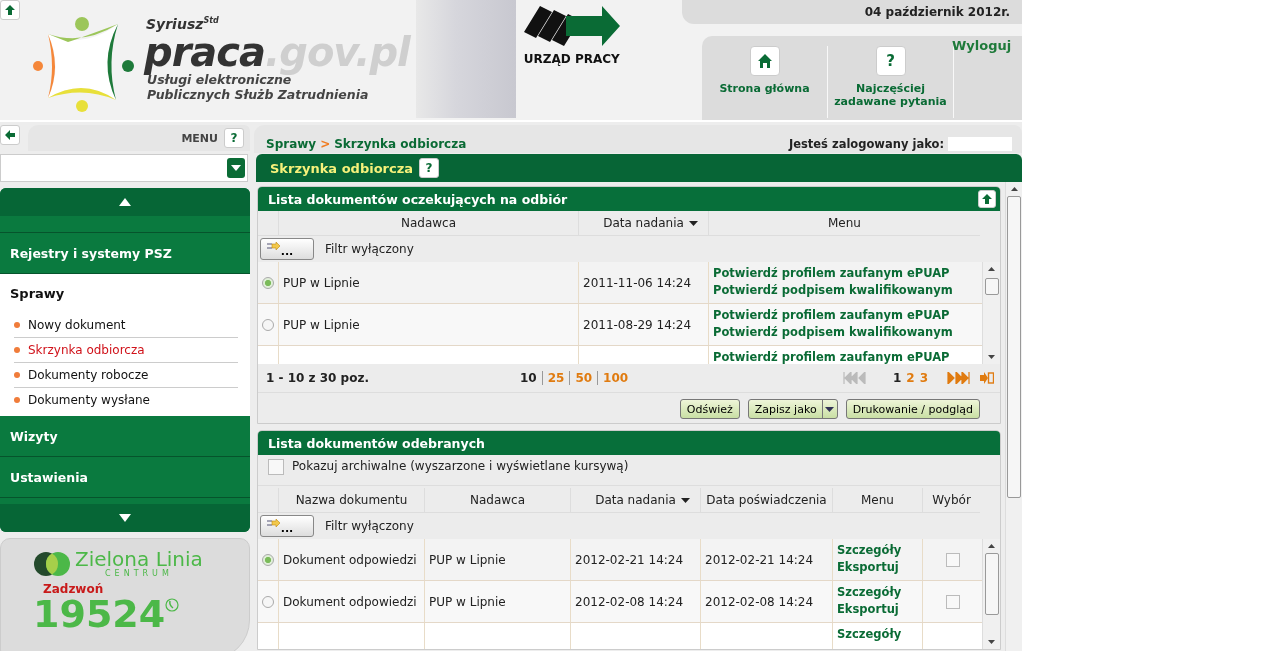  I want to click on username-field, so click(980, 144).